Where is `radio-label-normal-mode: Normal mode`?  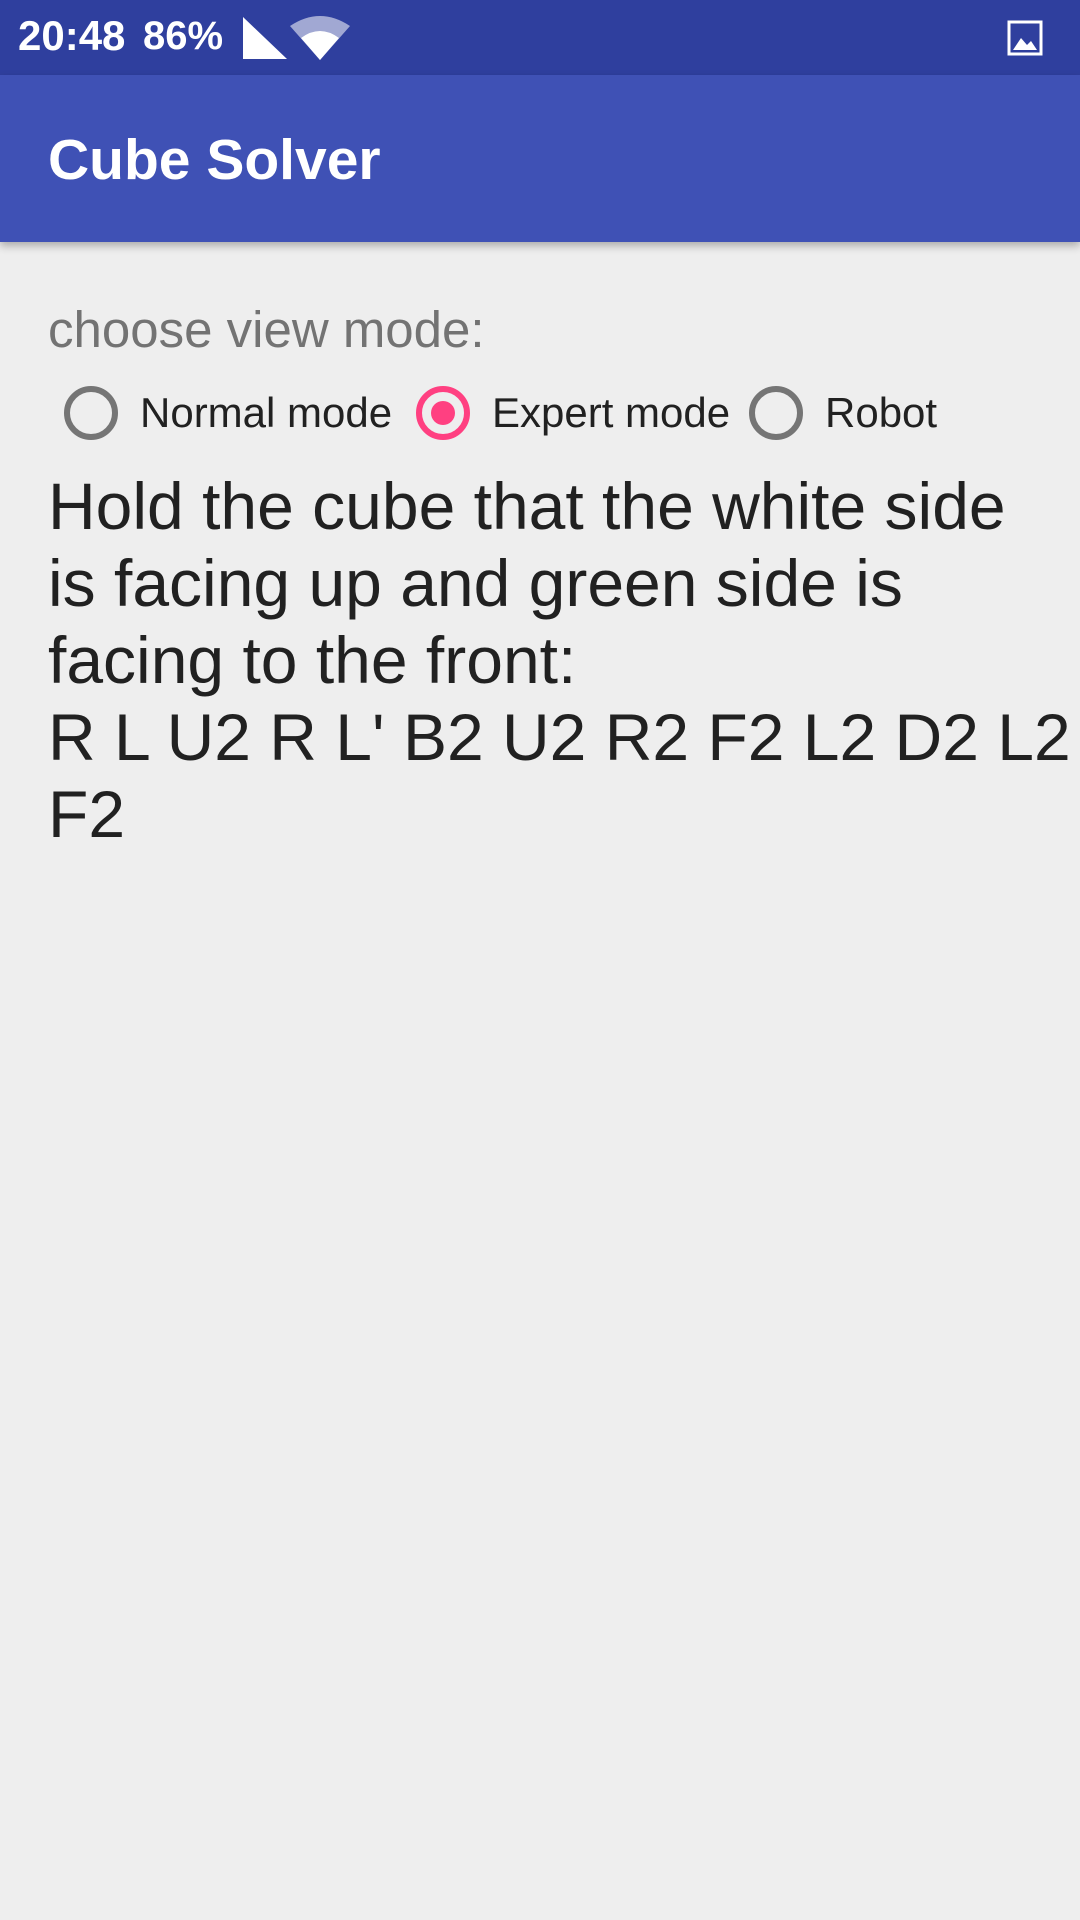 radio-label-normal-mode: Normal mode is located at coordinates (266, 413).